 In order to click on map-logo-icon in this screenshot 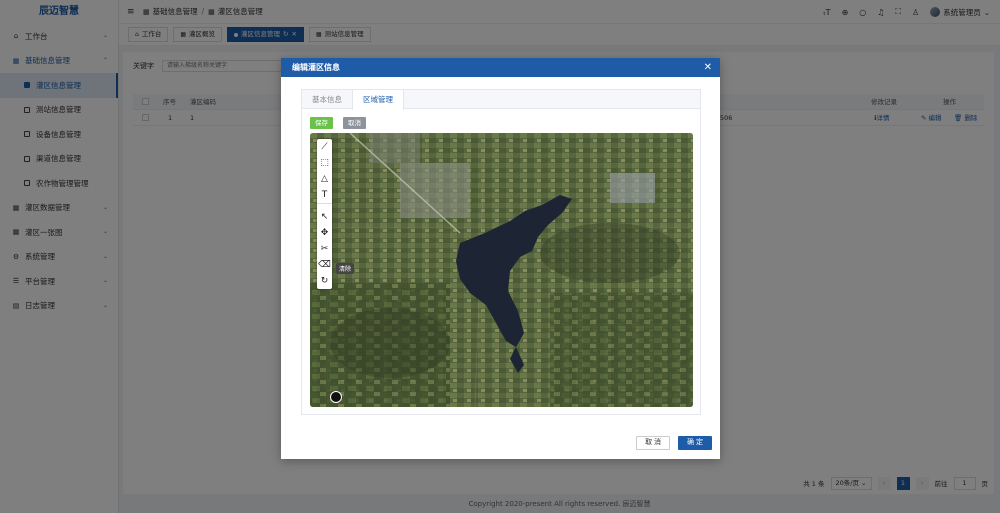, I will do `click(336, 397)`.